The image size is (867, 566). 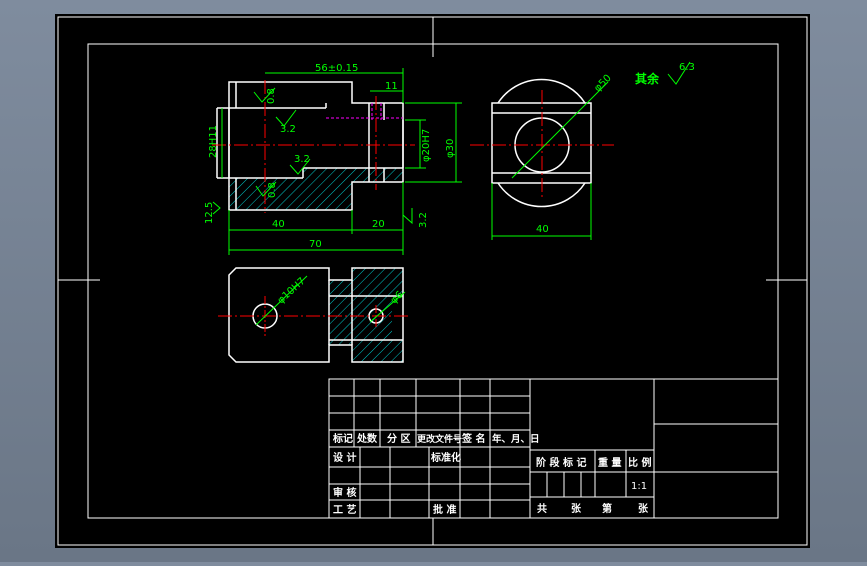 What do you see at coordinates (445, 457) in the screenshot?
I see `tb-standardize: 标准化` at bounding box center [445, 457].